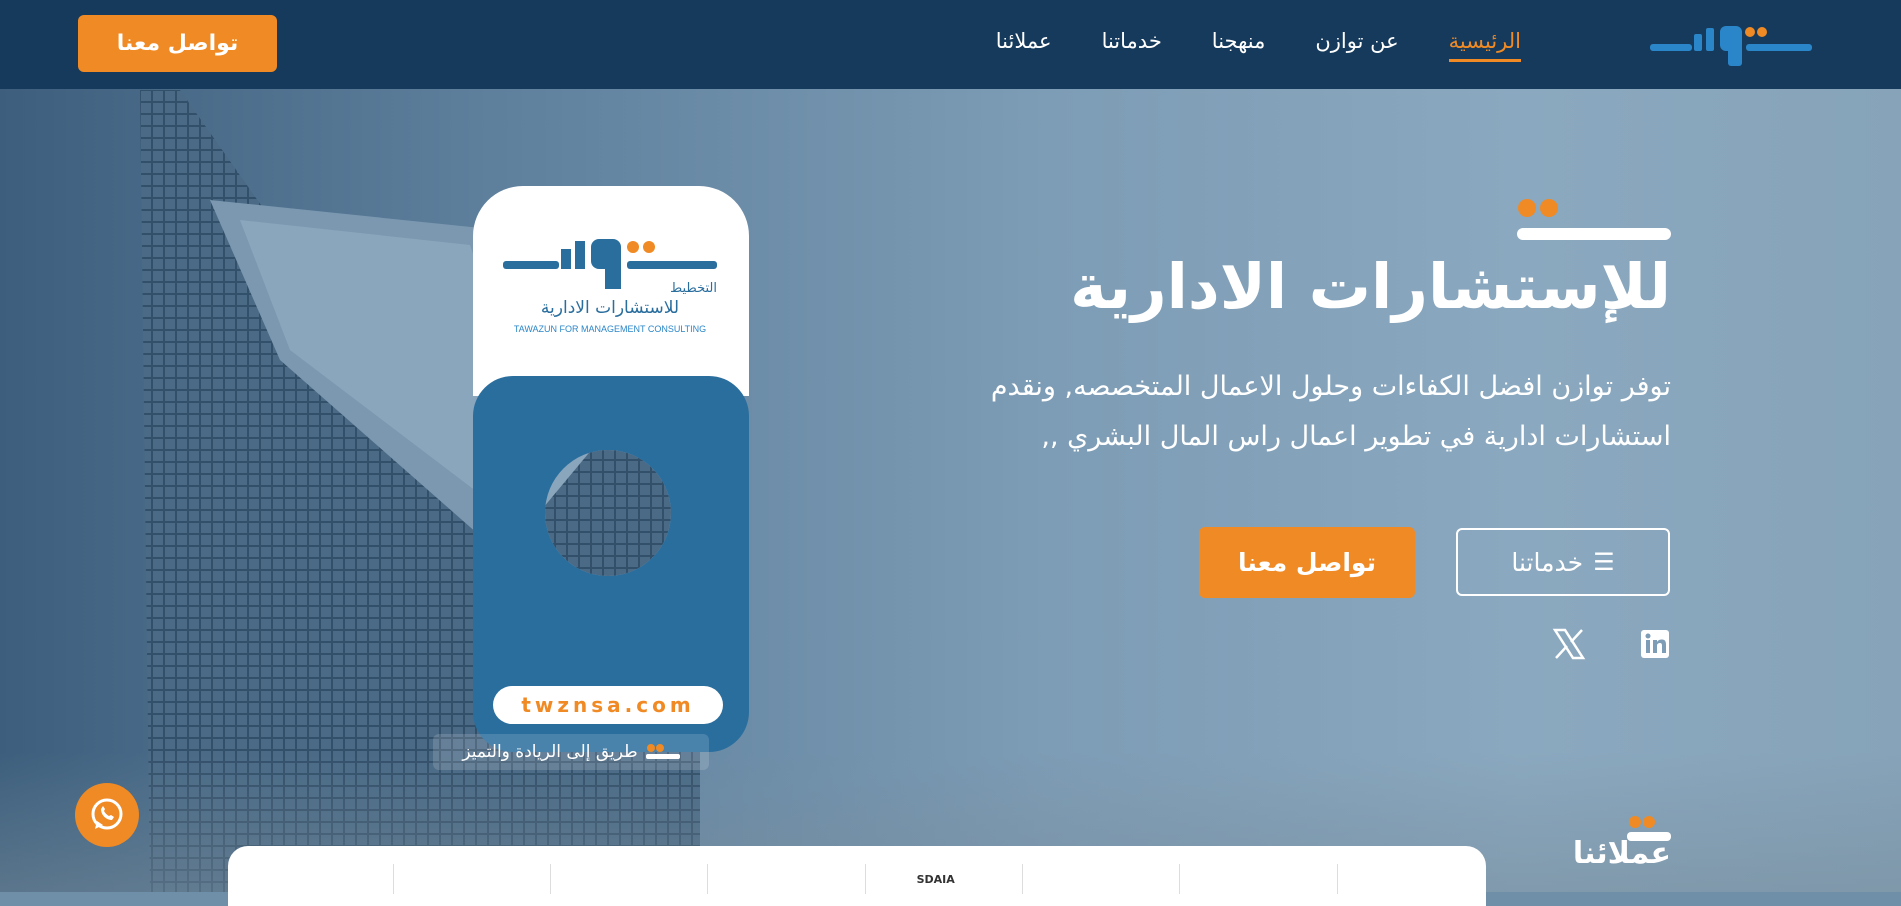  Describe the element at coordinates (550, 752) in the screenshot. I see `tagline-text: طريق إلى الريادة والتميز` at that location.